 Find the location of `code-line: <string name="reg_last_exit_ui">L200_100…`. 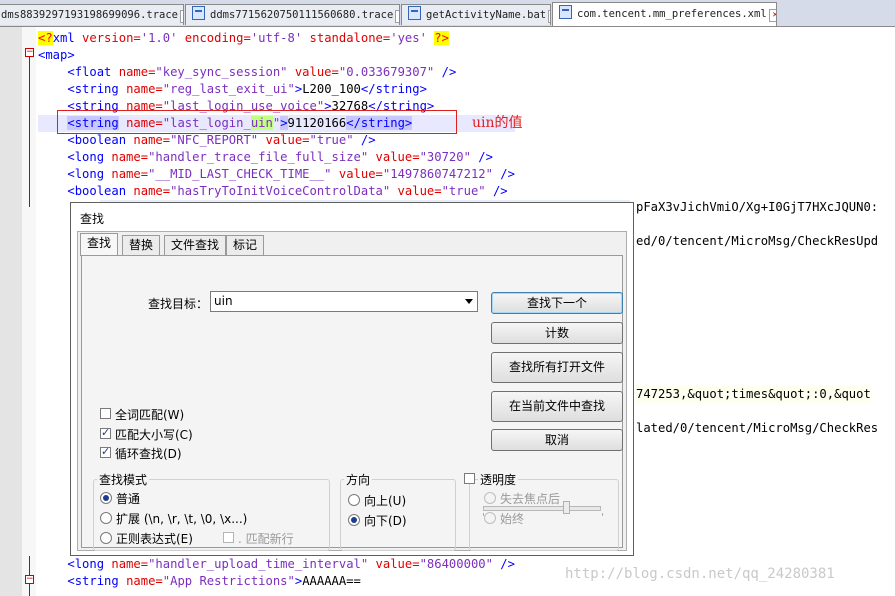

code-line: <string name="reg_last_exit_ui">L200_100… is located at coordinates (247, 89).